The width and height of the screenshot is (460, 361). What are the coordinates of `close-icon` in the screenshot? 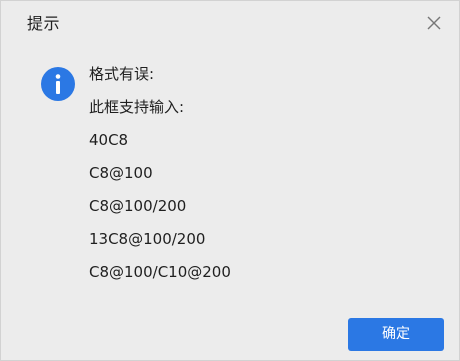 It's located at (434, 23).